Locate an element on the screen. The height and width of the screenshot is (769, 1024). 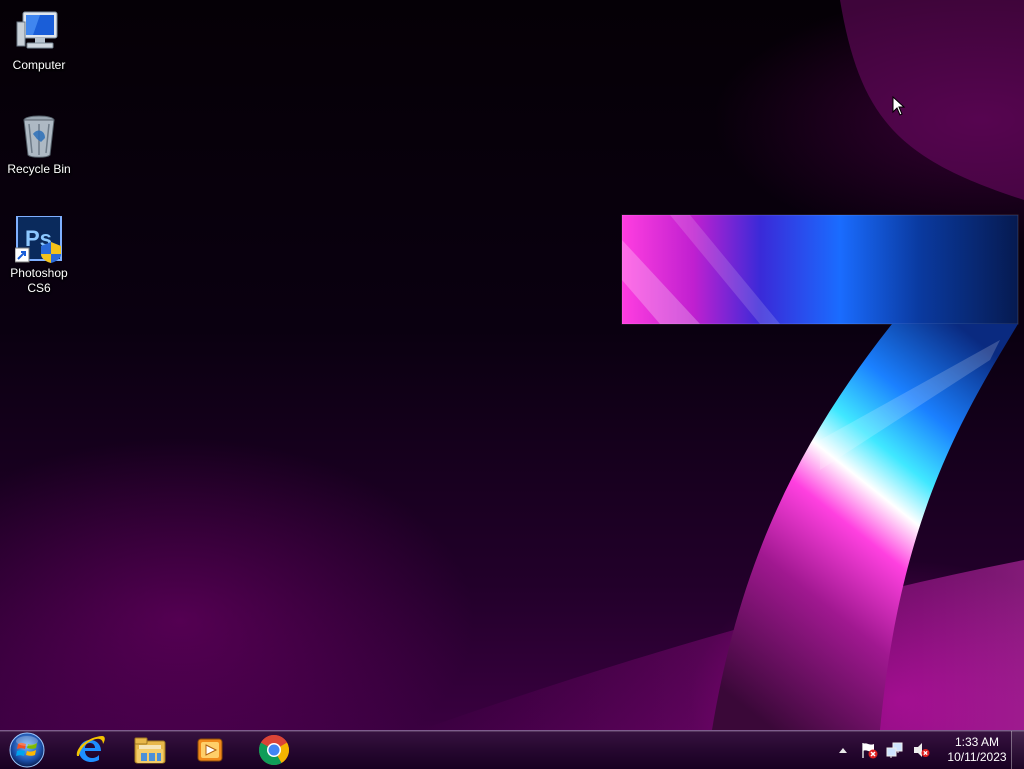
volume-muted-icon is located at coordinates (922, 750).